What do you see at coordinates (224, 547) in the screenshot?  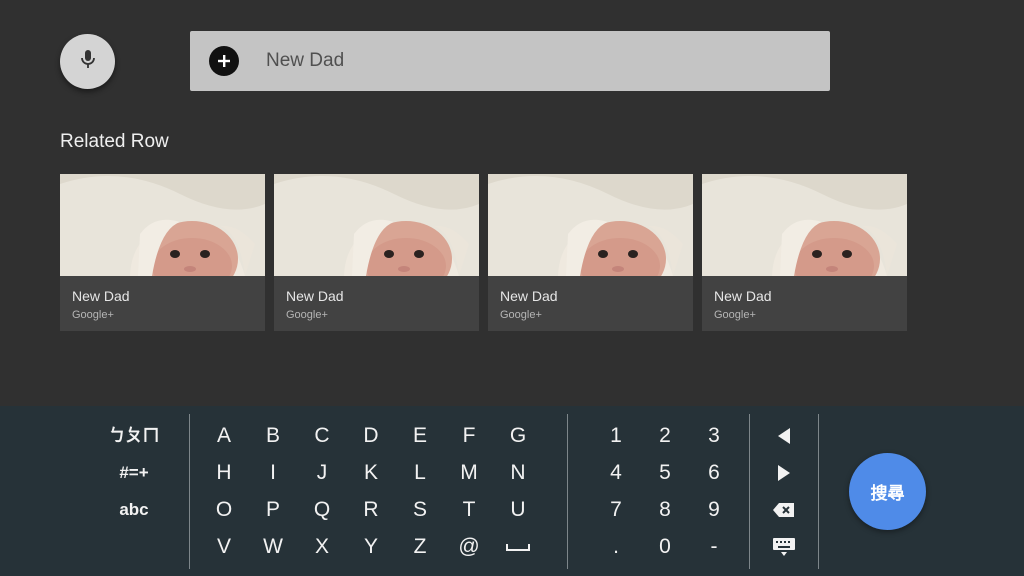 I see `key-letter: V` at bounding box center [224, 547].